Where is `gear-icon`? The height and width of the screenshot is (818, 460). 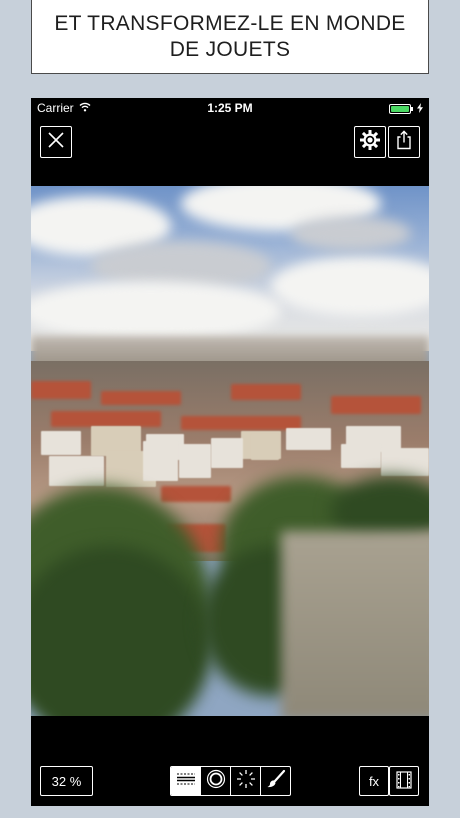
gear-icon is located at coordinates (370, 142).